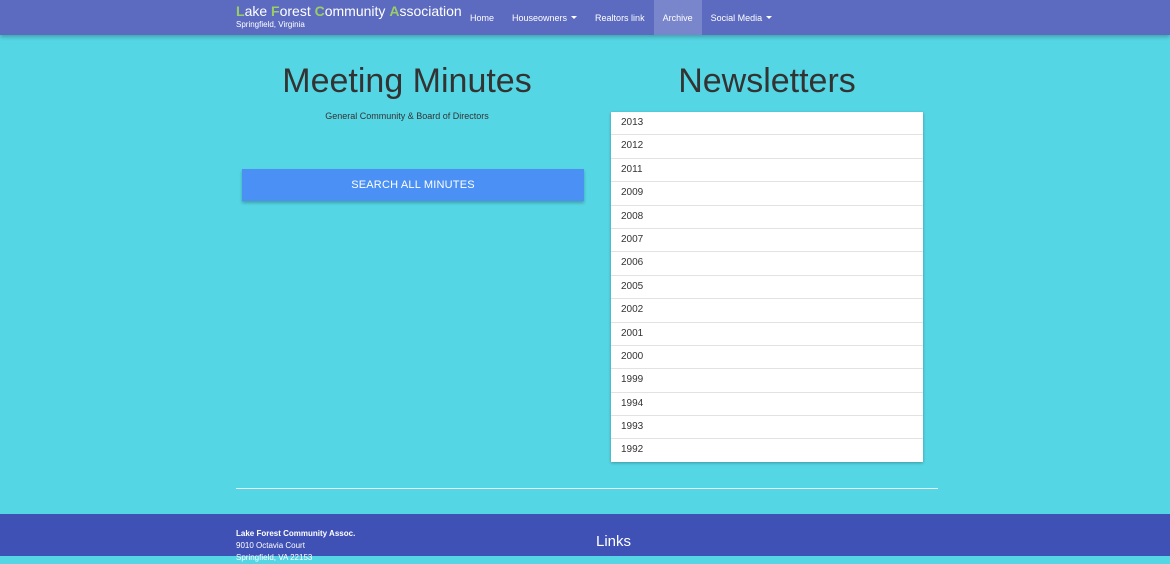 This screenshot has width=1170, height=564. Describe the element at coordinates (767, 358) in the screenshot. I see `newsletter-year-item: 2000` at that location.